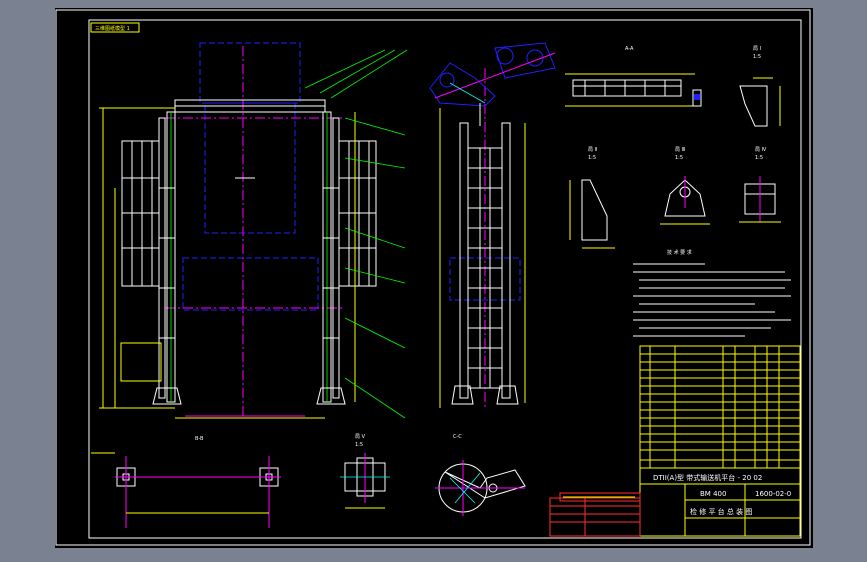 The height and width of the screenshot is (562, 867). What do you see at coordinates (680, 150) in the screenshot?
I see `view-b3-label: 局 Ⅲ` at bounding box center [680, 150].